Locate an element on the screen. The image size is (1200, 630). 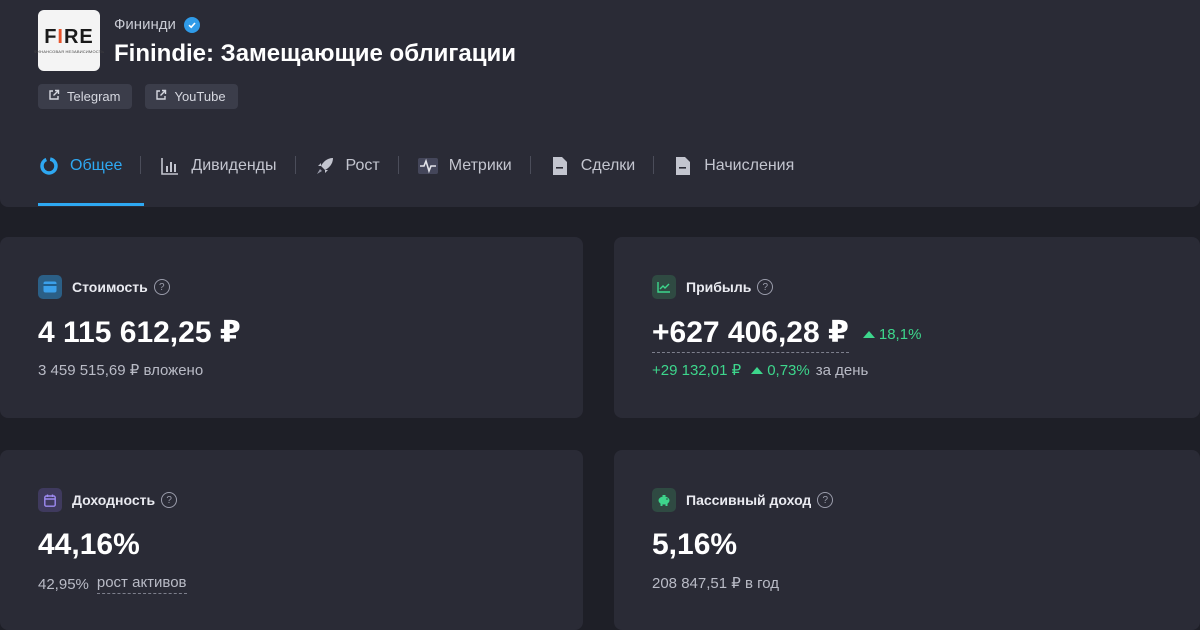
profit-day-amount: +29 132,01 ₽ is located at coordinates (697, 370).